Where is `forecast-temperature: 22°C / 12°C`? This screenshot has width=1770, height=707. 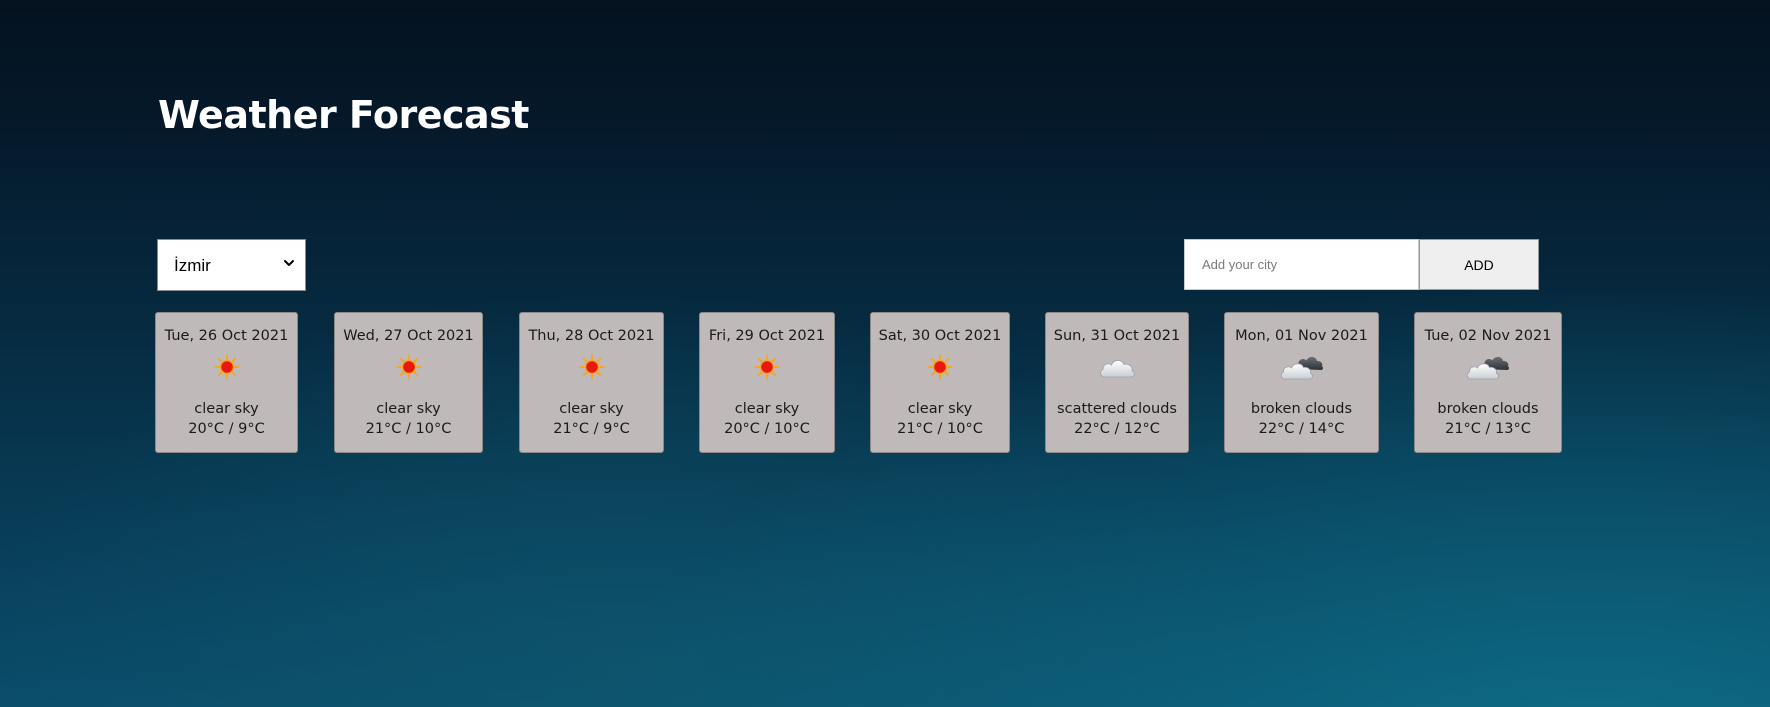
forecast-temperature: 22°C / 12°C is located at coordinates (1117, 429).